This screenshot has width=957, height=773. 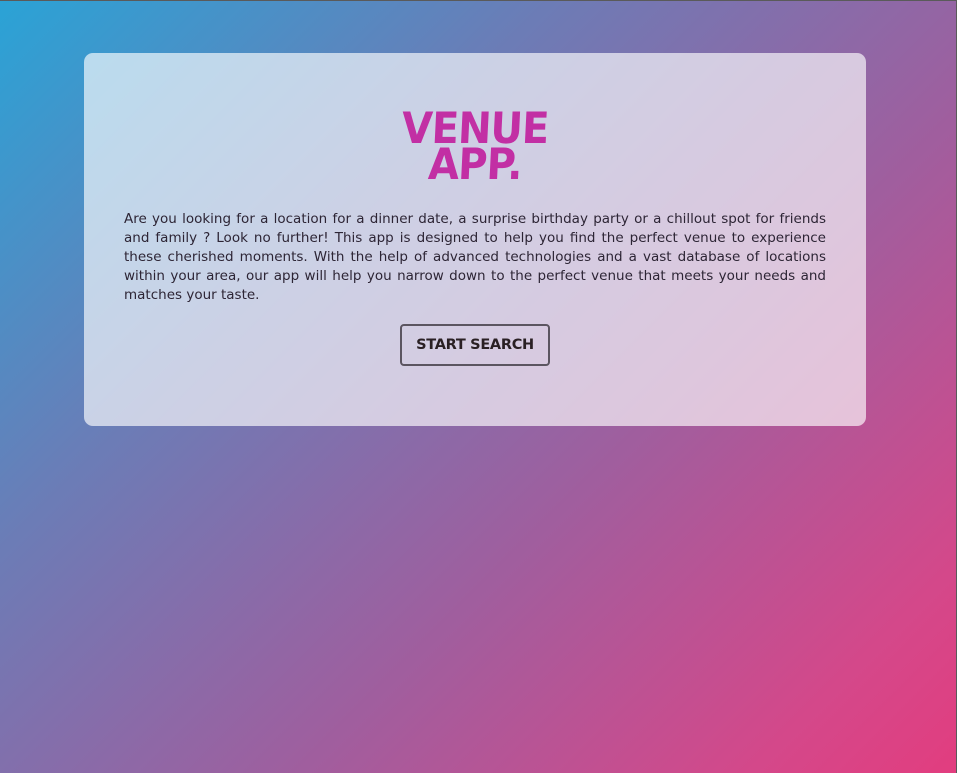 I want to click on app-logo: VENUE APP., so click(x=475, y=147).